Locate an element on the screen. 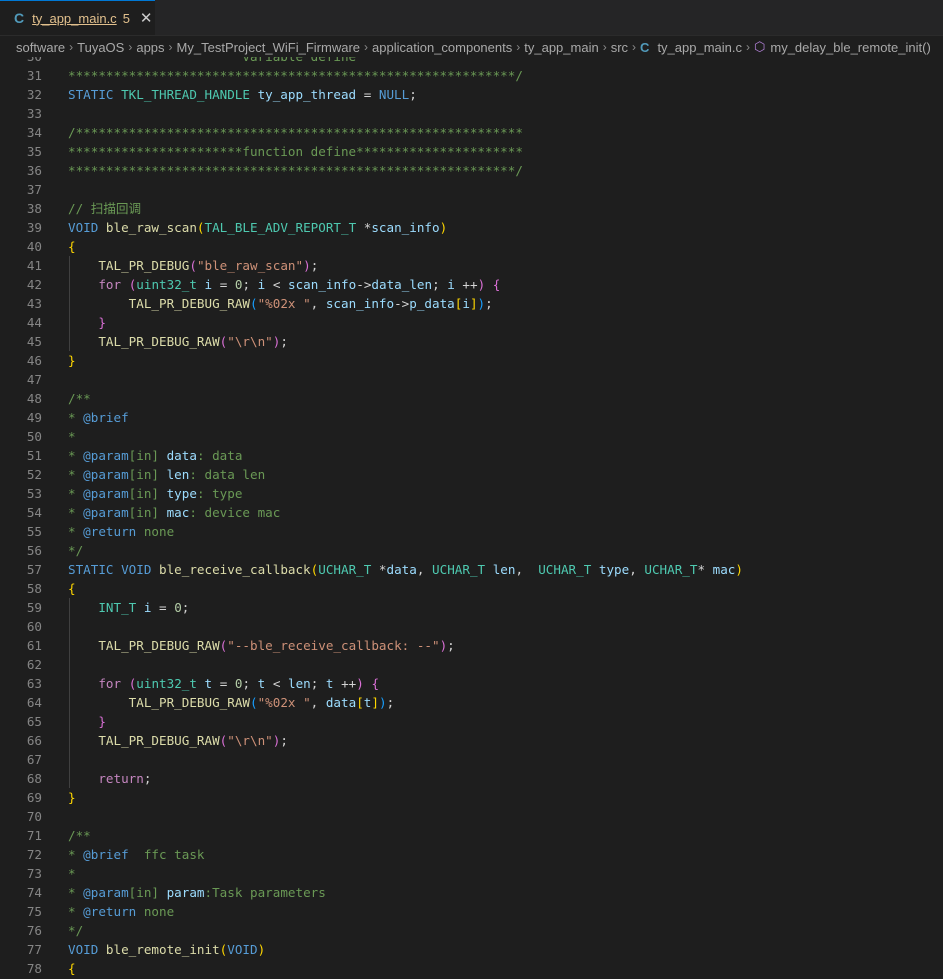  breadcrumb-file: ty_app_main.c is located at coordinates (699, 47).